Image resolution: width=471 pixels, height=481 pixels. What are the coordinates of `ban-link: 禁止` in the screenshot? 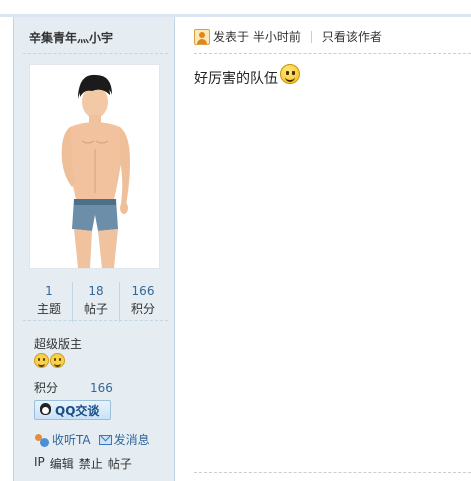 It's located at (91, 463).